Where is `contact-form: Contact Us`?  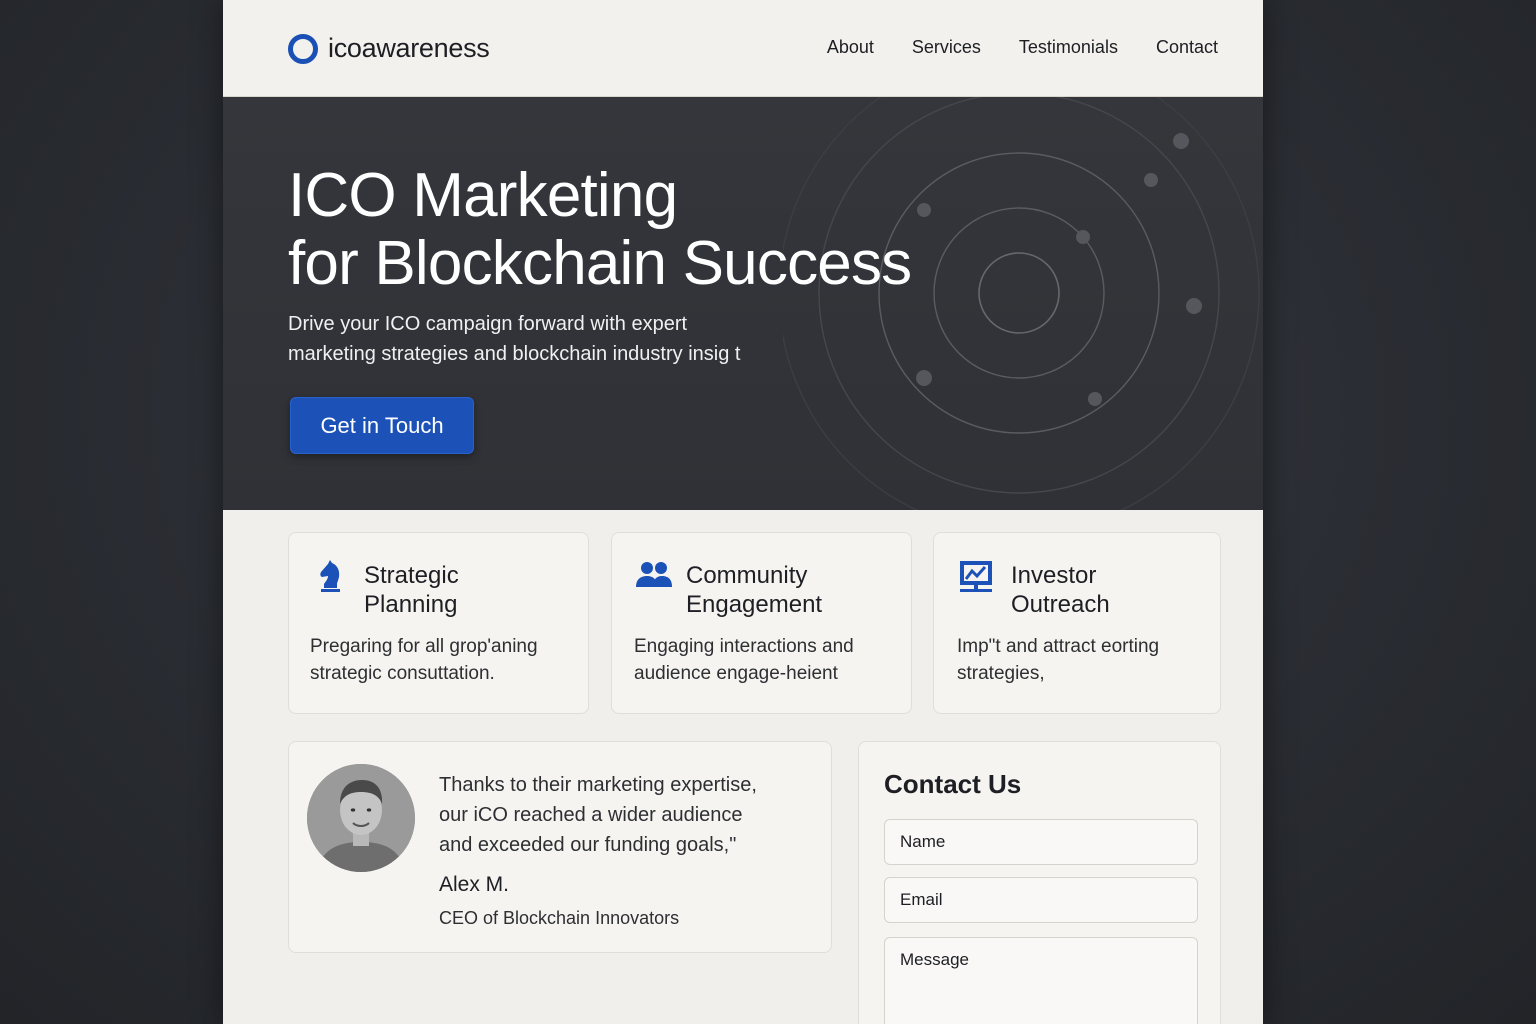 contact-form: Contact Us is located at coordinates (1039, 882).